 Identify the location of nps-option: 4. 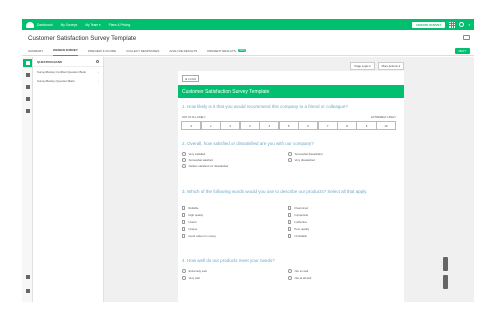
(269, 125).